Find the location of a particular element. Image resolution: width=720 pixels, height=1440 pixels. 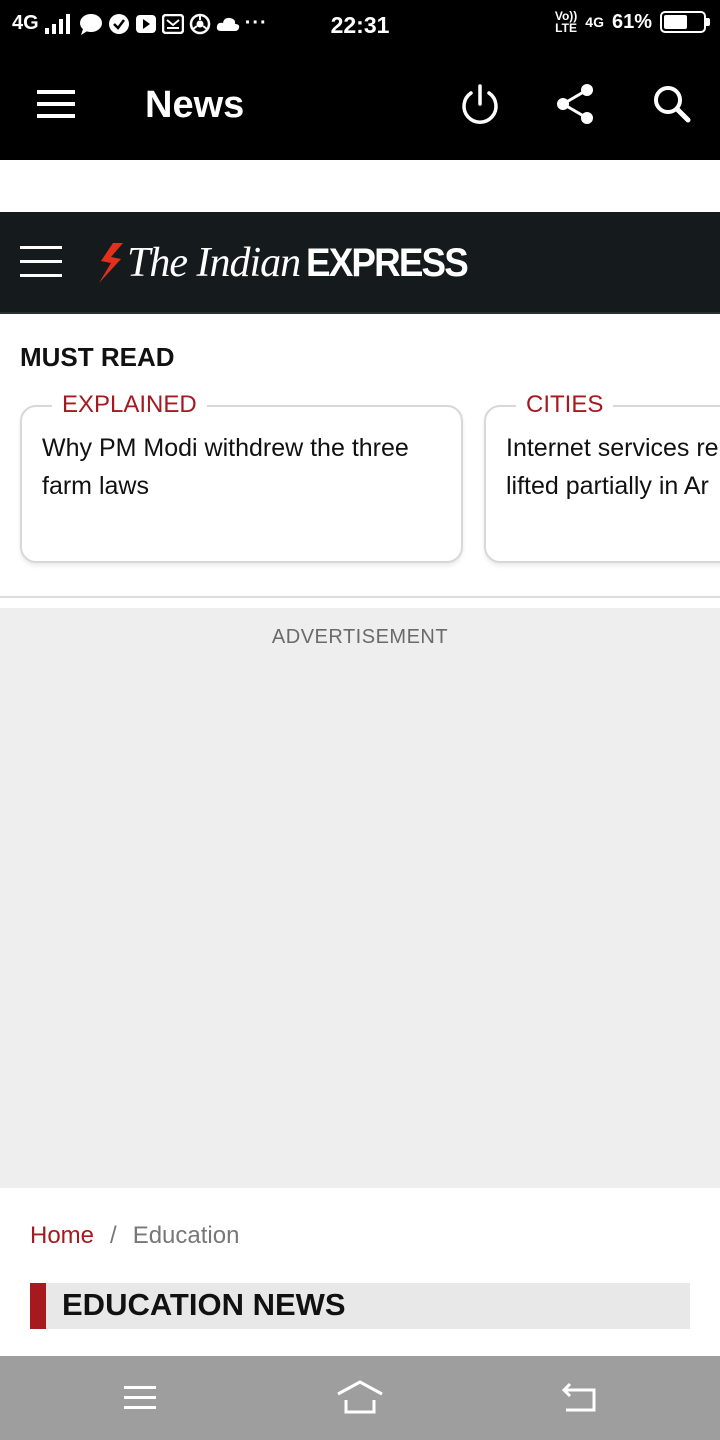

logo-express: EXPRESS is located at coordinates (387, 262).